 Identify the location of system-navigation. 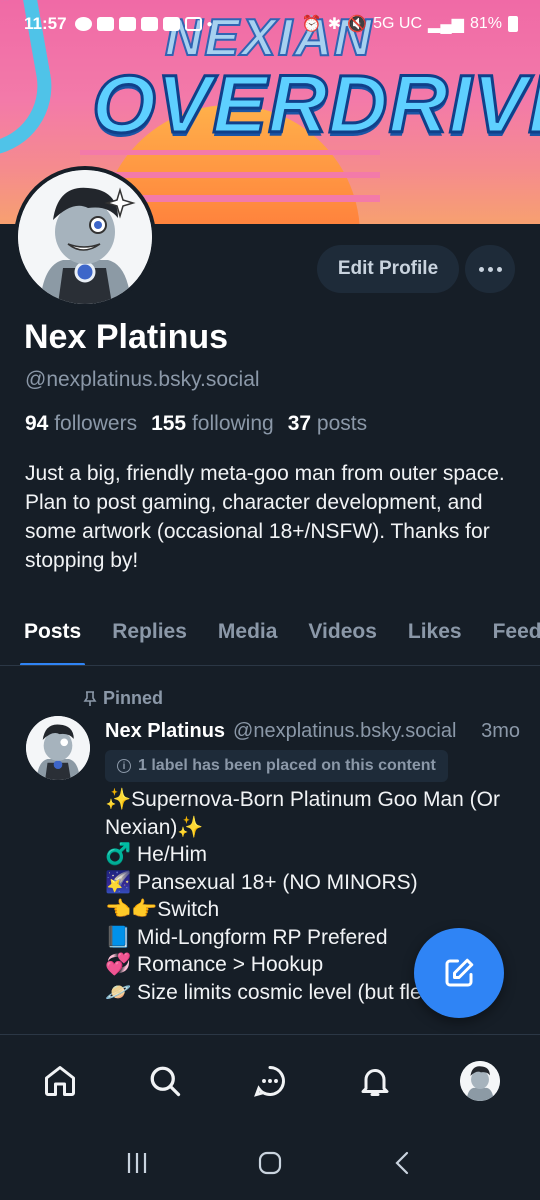
(270, 1163).